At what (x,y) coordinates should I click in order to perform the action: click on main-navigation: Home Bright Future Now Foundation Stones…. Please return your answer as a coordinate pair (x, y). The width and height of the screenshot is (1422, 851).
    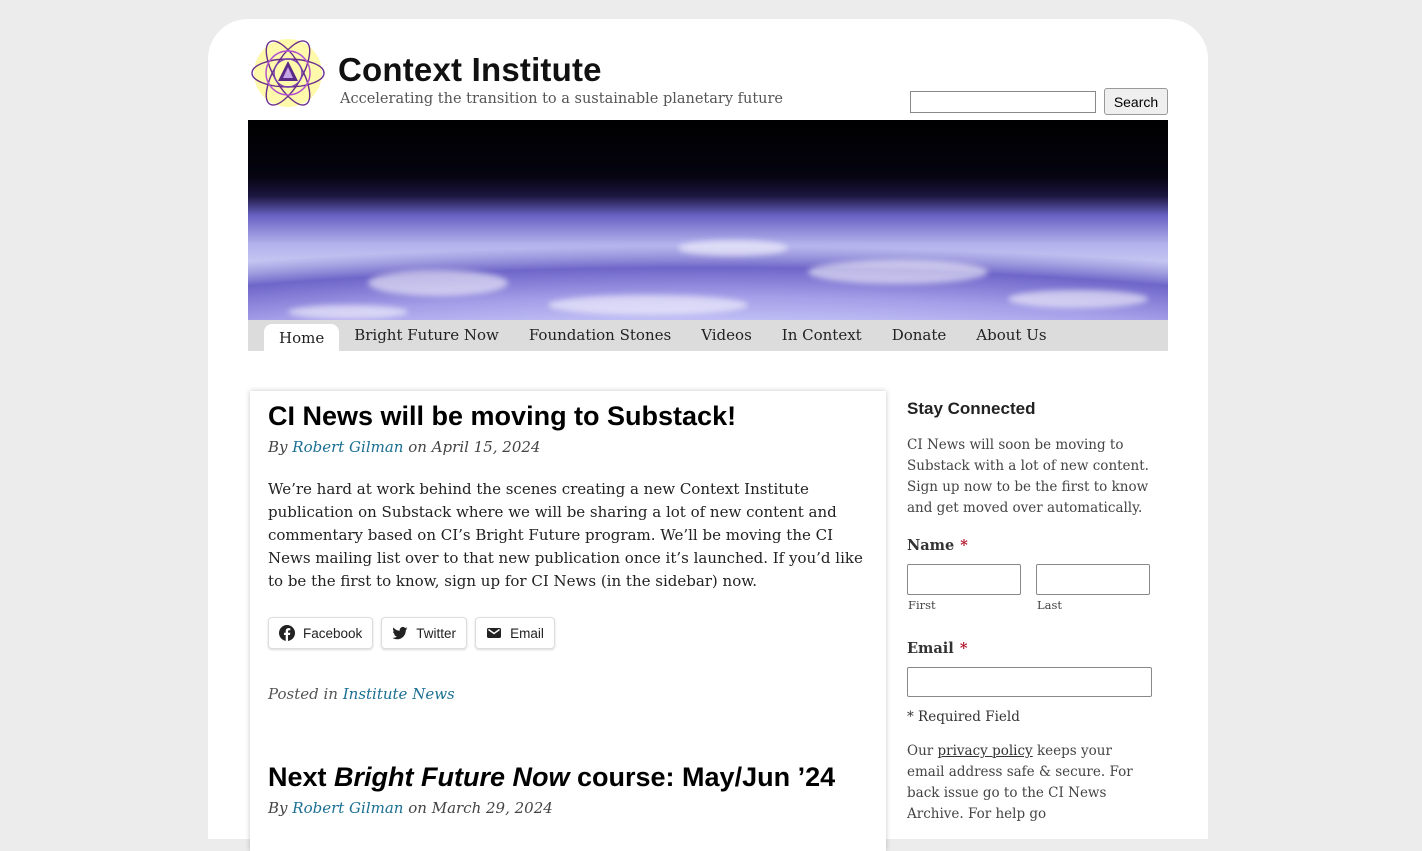
    Looking at the image, I should click on (708, 335).